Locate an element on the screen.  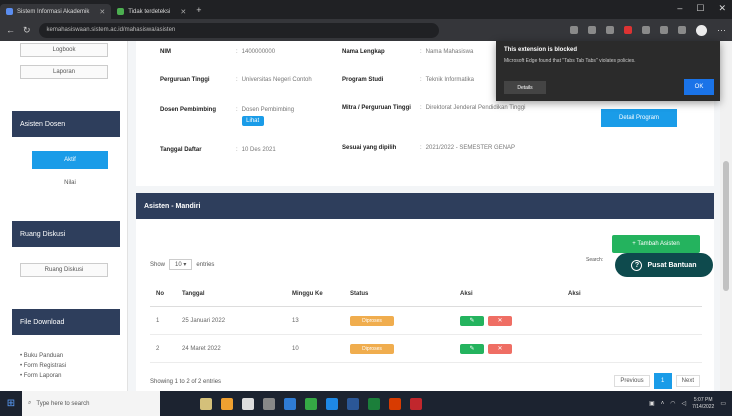
tab-label: Tidak terdeteksi is located at coordinates (149, 11).